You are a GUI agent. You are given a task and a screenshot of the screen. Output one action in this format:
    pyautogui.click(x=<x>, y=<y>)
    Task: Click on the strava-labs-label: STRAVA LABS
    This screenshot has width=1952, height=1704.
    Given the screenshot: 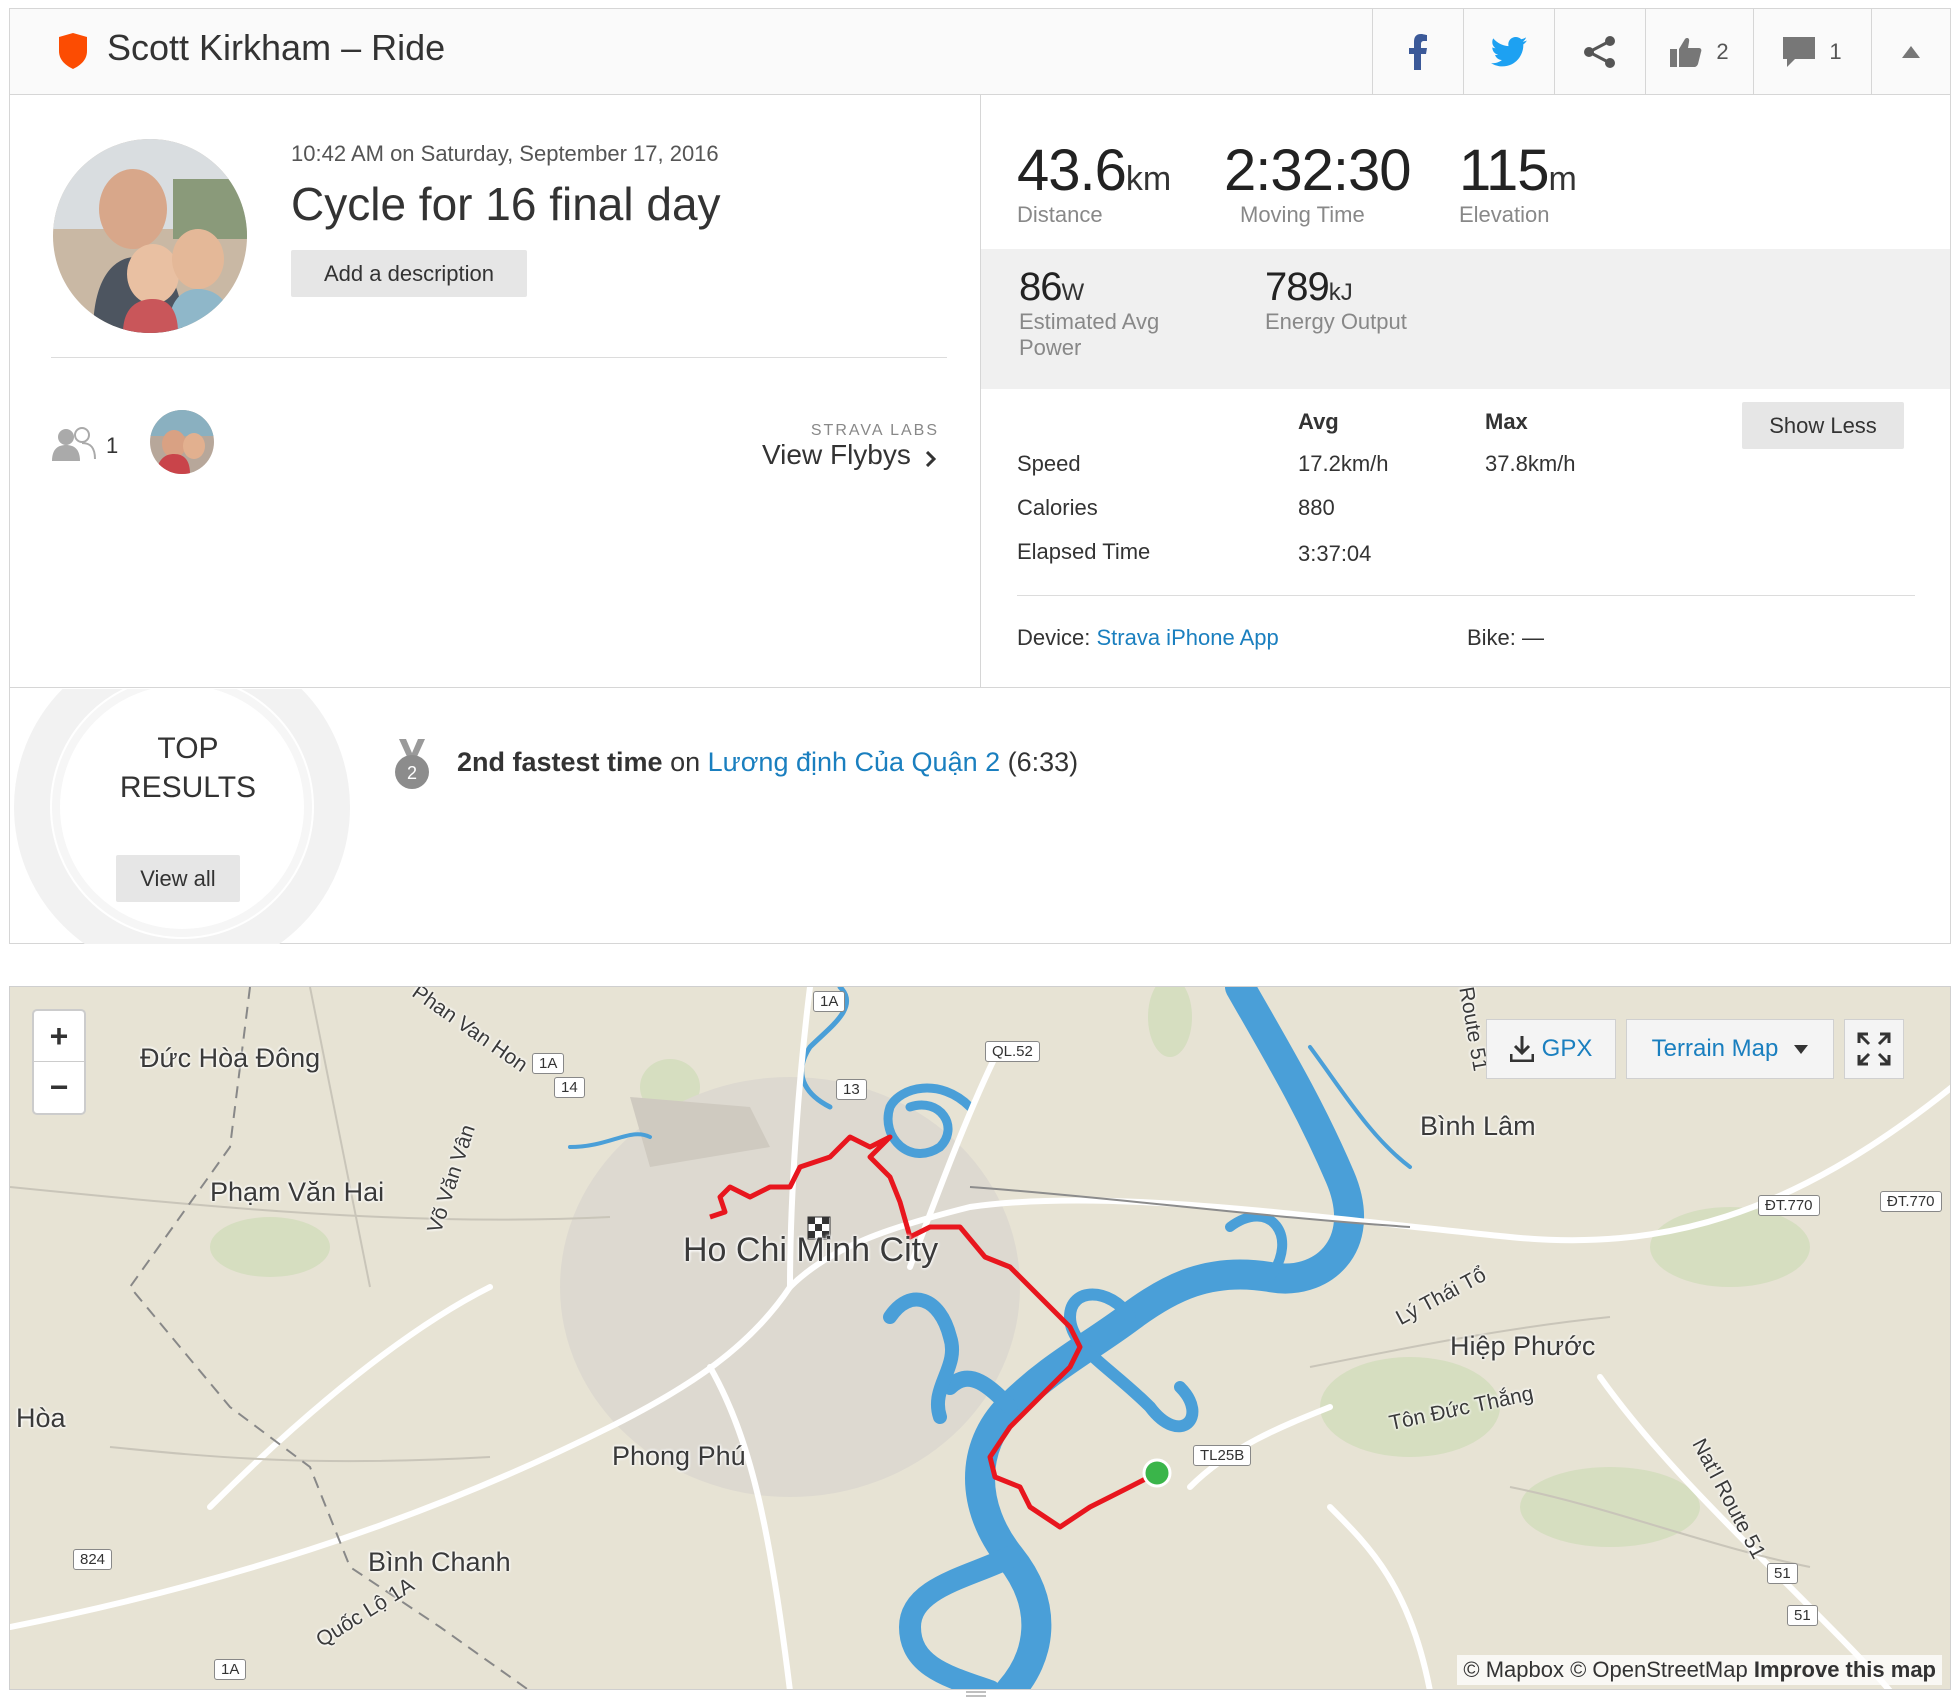 What is the action you would take?
    pyautogui.click(x=874, y=430)
    